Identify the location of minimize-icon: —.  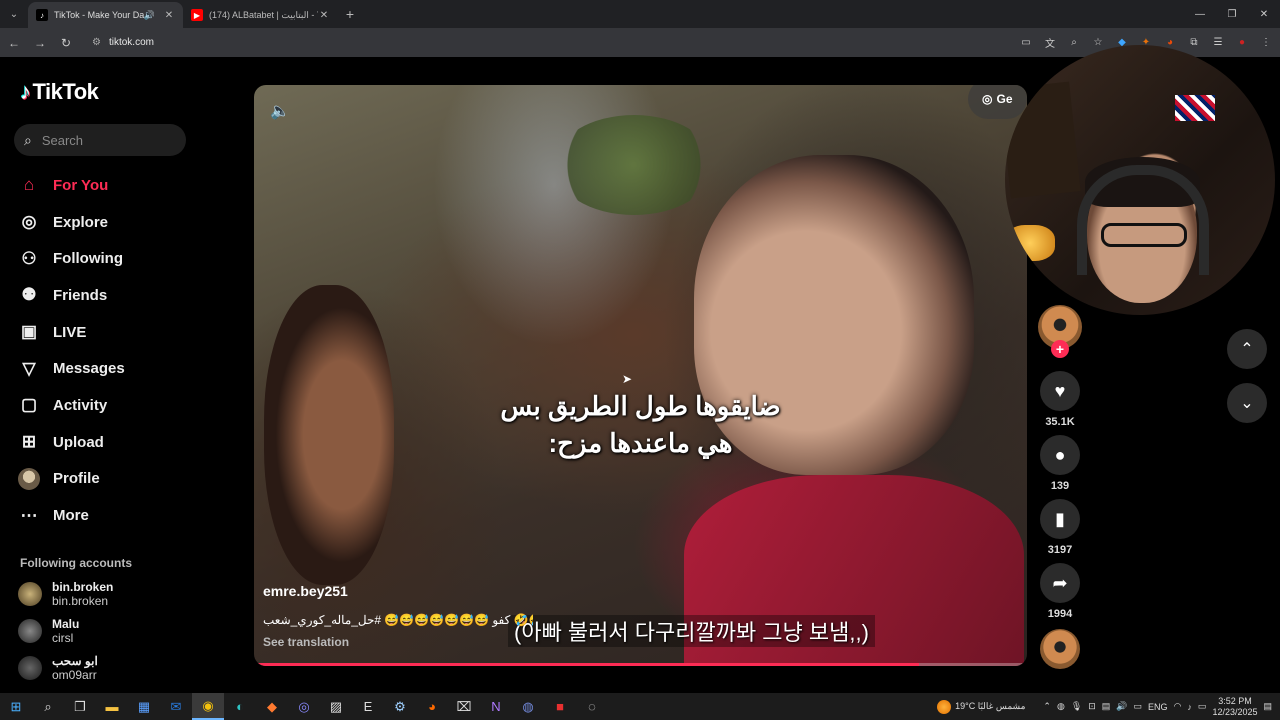
(1200, 14).